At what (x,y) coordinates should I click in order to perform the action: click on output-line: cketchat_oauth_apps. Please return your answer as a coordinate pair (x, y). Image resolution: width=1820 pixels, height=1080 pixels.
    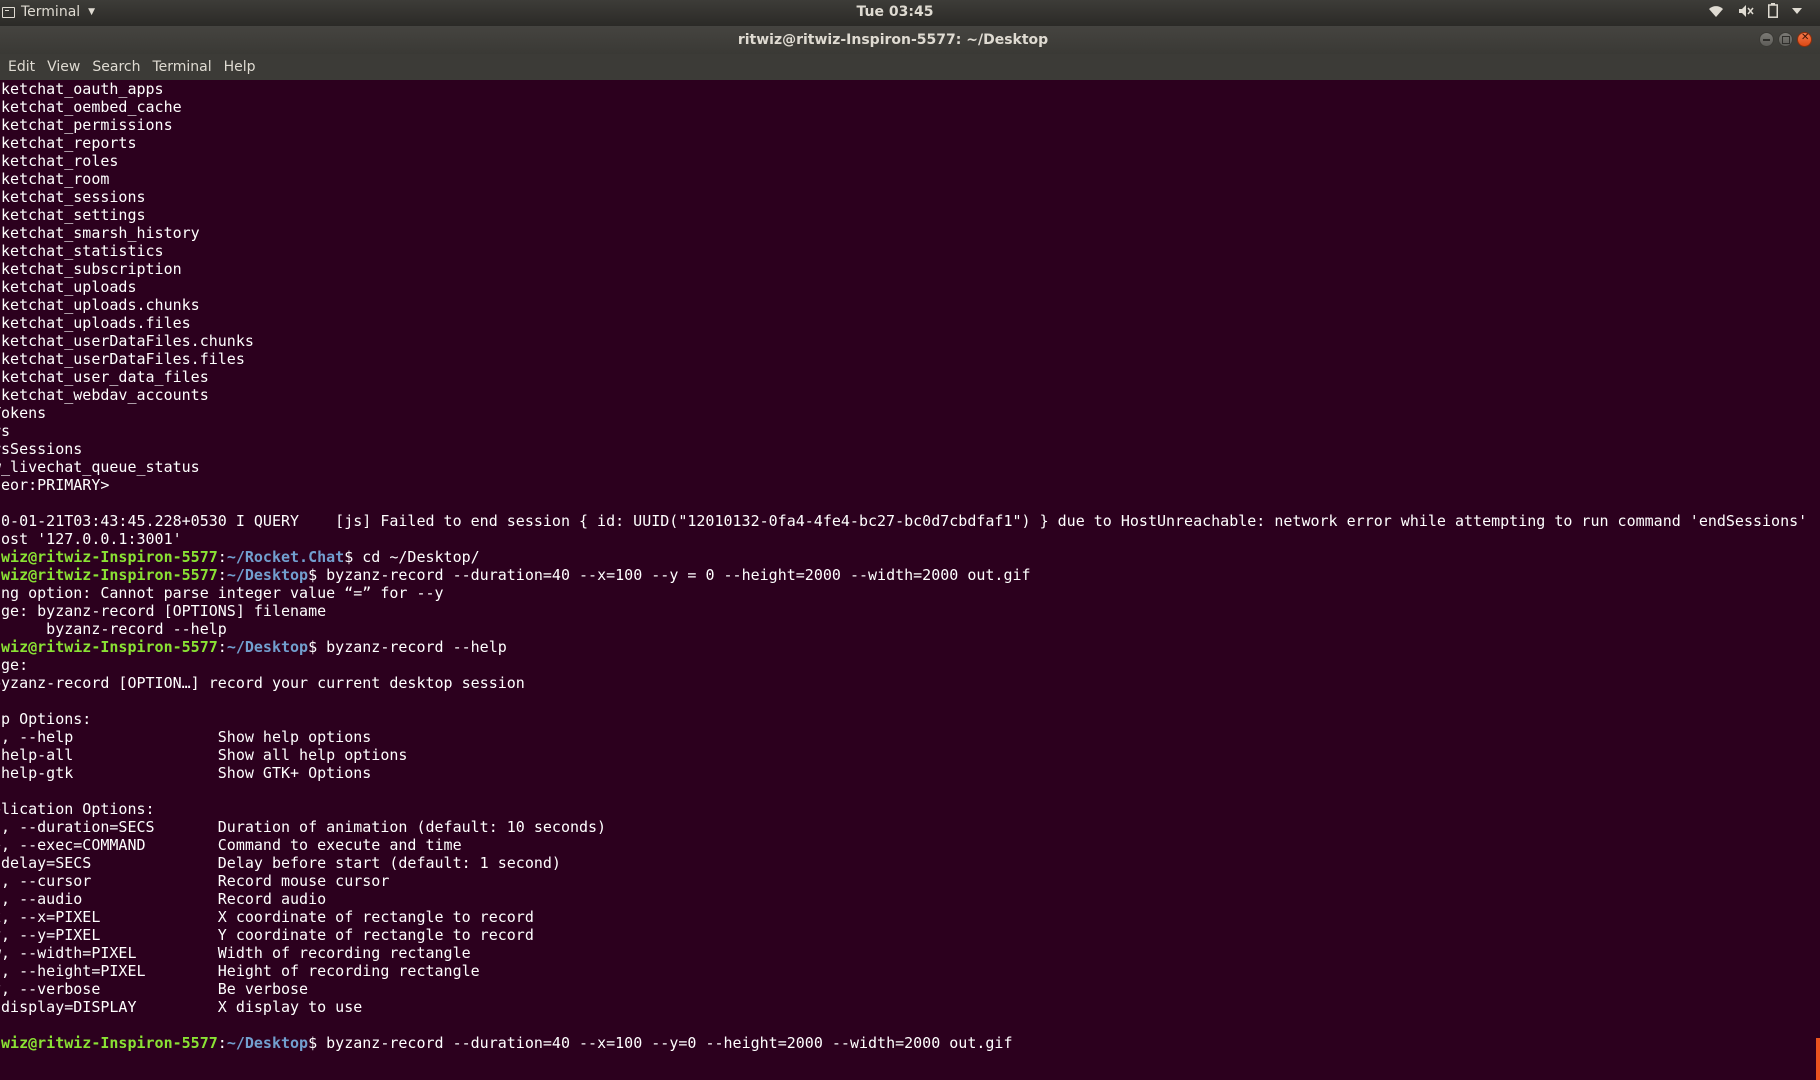
    Looking at the image, I should click on (82, 89).